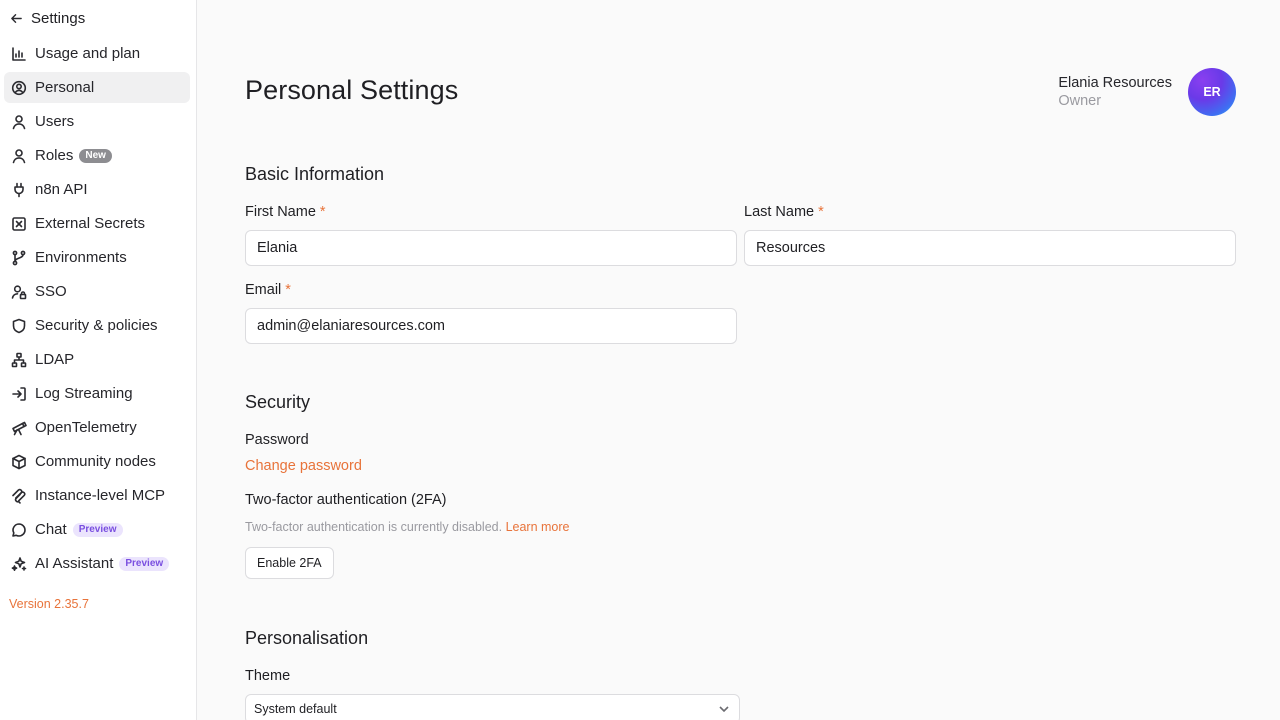 This screenshot has width=1280, height=720. What do you see at coordinates (58, 18) in the screenshot?
I see `back-label: Settings` at bounding box center [58, 18].